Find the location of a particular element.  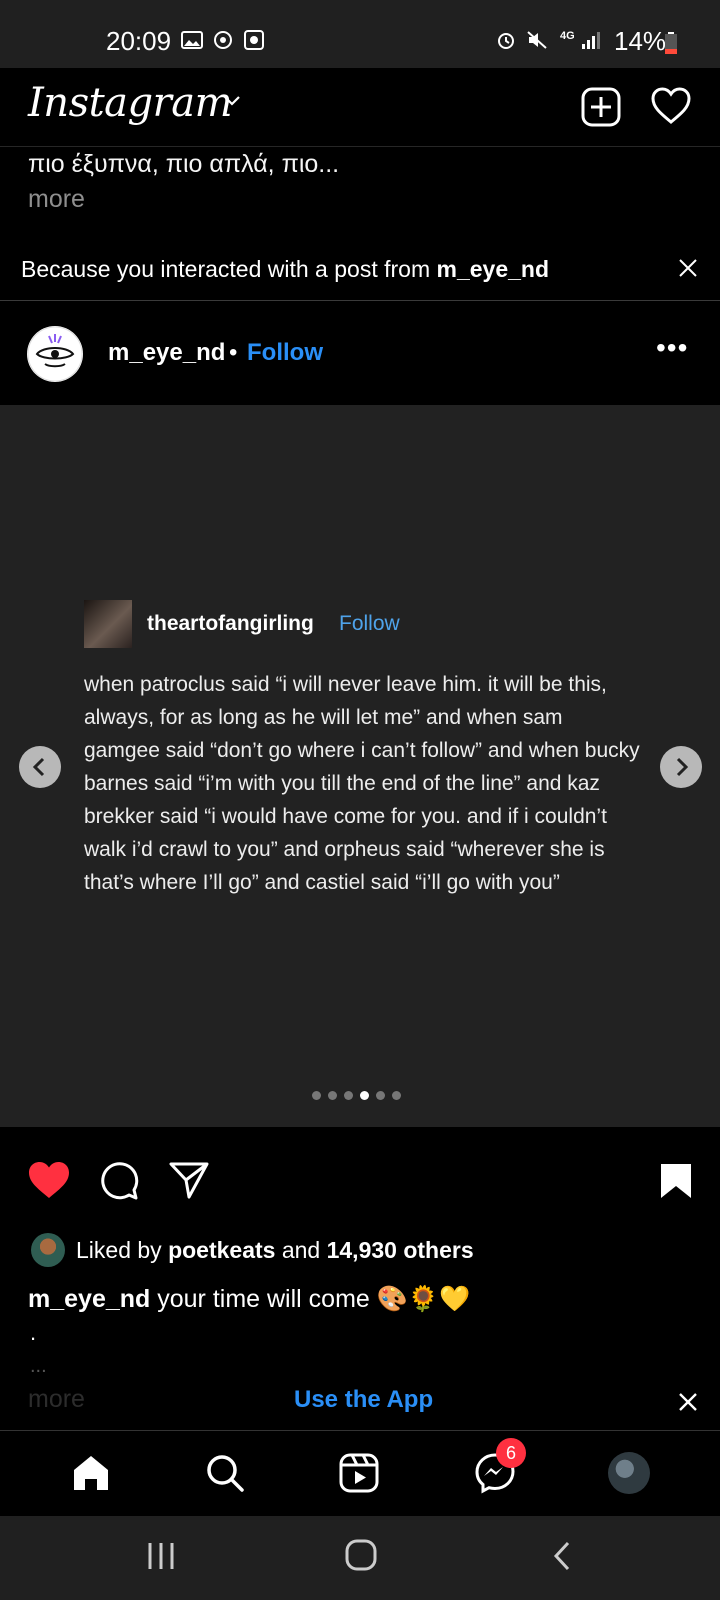

comment-icon is located at coordinates (119, 1181).